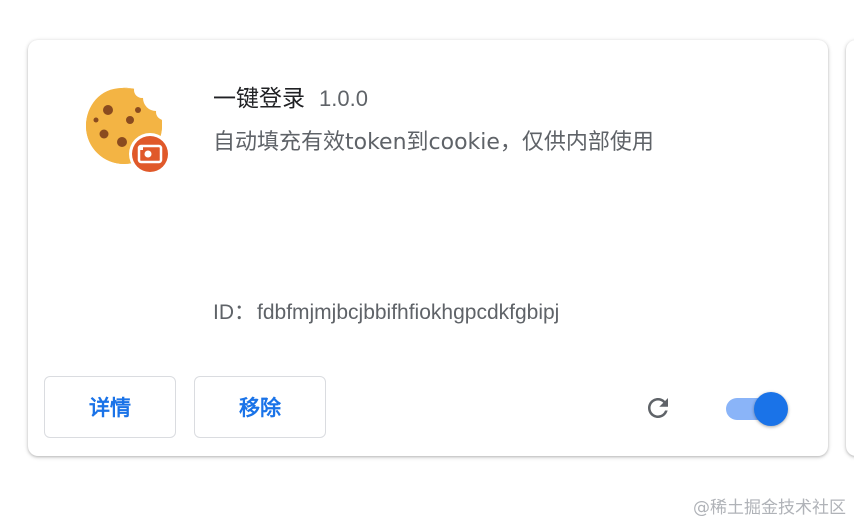 Image resolution: width=854 pixels, height=524 pixels. Describe the element at coordinates (769, 508) in the screenshot. I see `watermark: @稀土掘金技术社区` at that location.